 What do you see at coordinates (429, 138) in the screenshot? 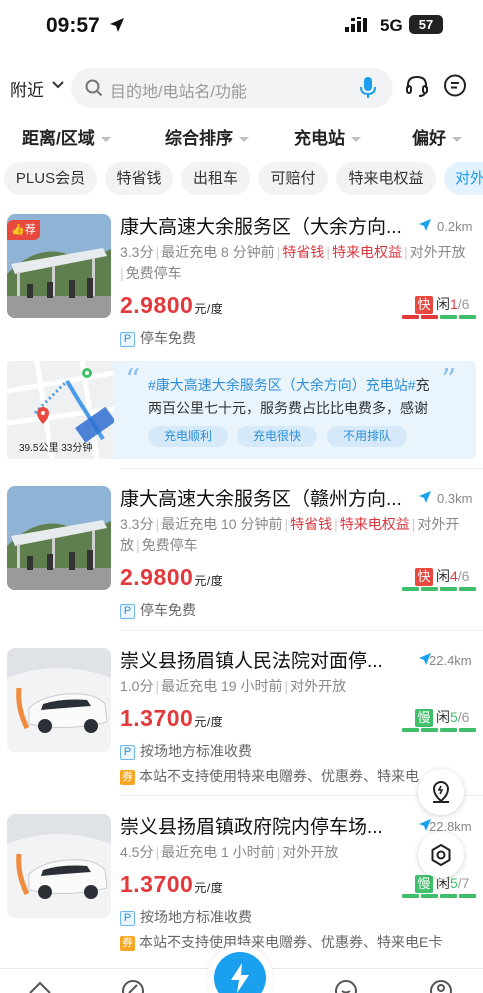
I see `filter-preference-label: 偏好` at bounding box center [429, 138].